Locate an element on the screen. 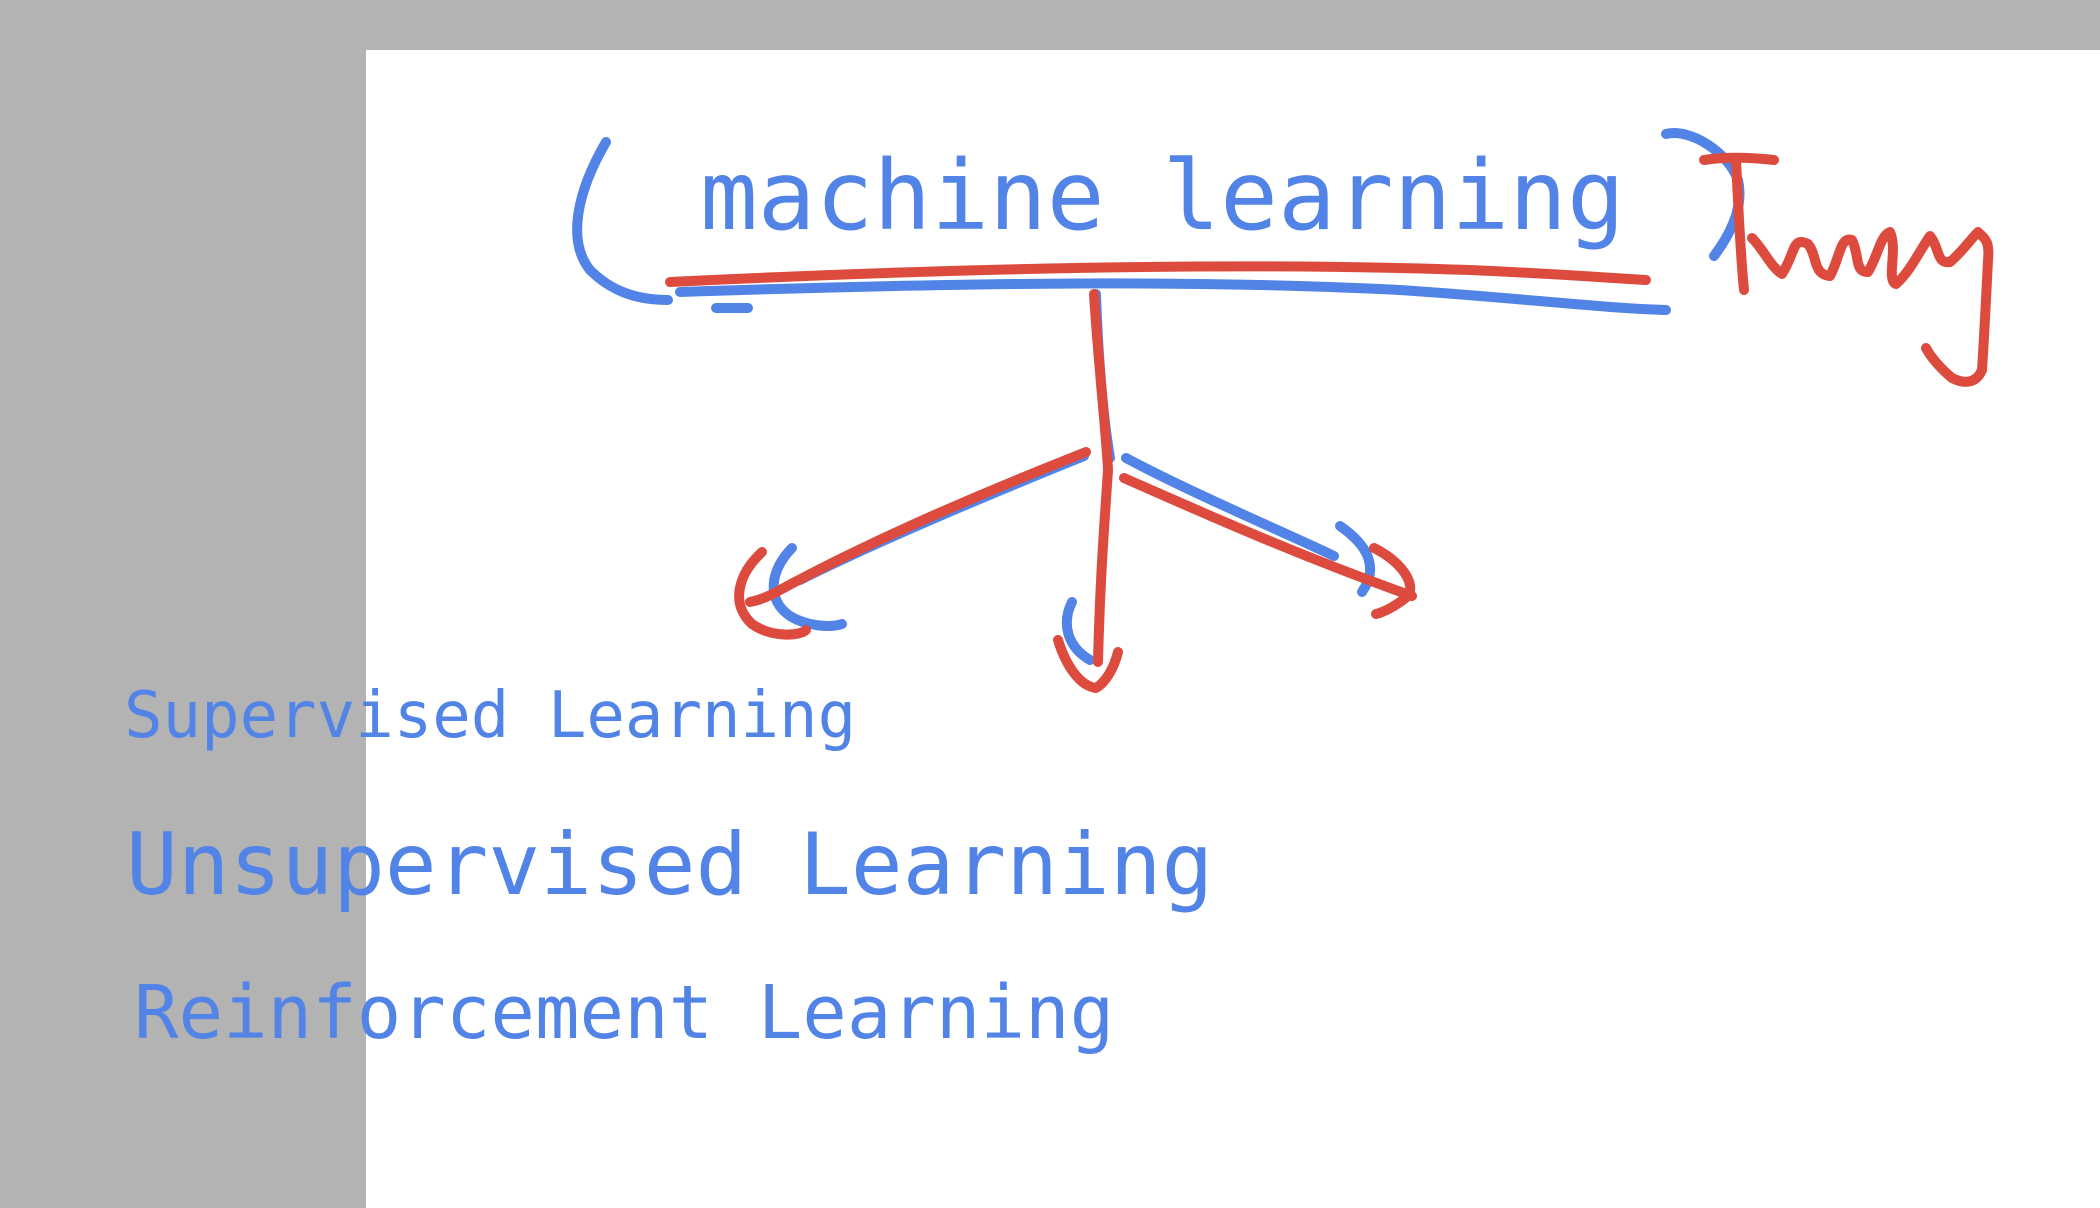 This screenshot has width=2100, height=1208. title-machine-learning: machine learning is located at coordinates (1162, 196).